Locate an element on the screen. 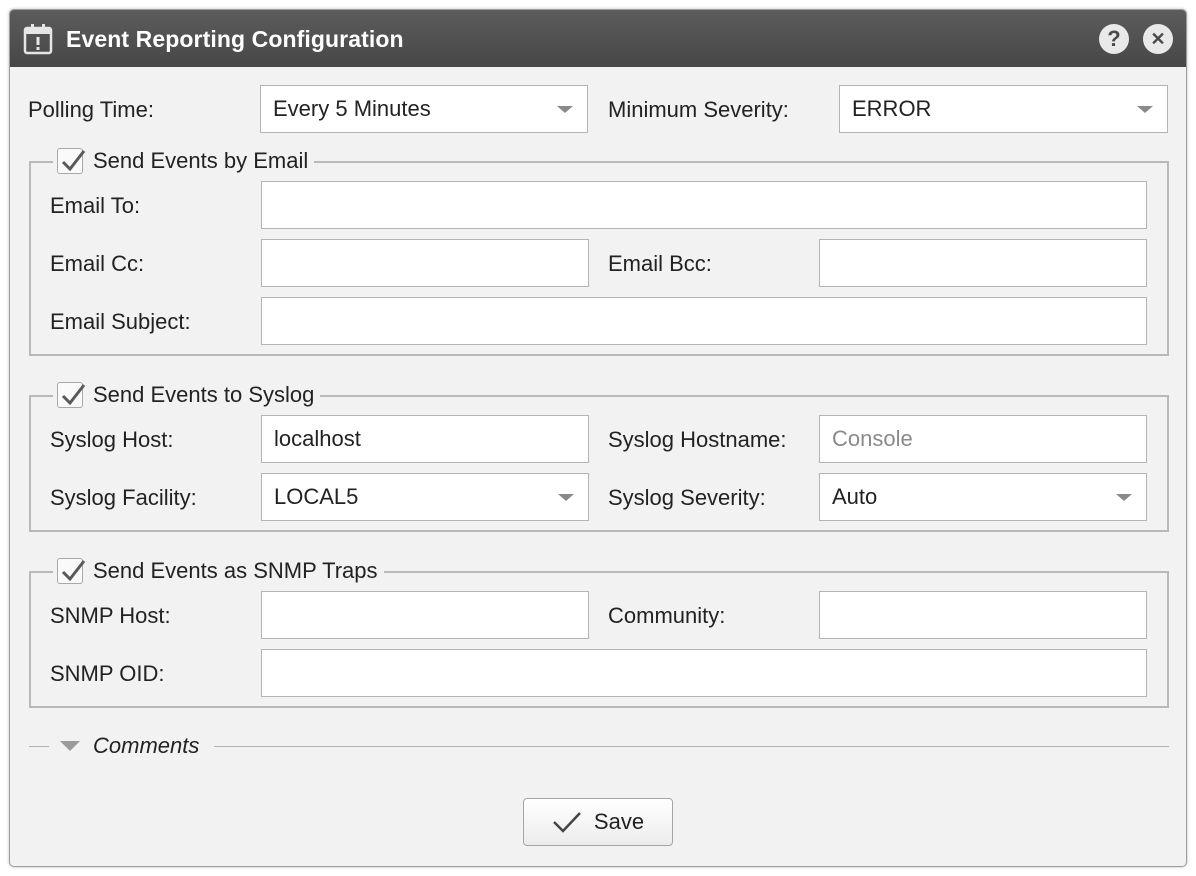 The width and height of the screenshot is (1196, 876). comments-label: Comments is located at coordinates (146, 745).